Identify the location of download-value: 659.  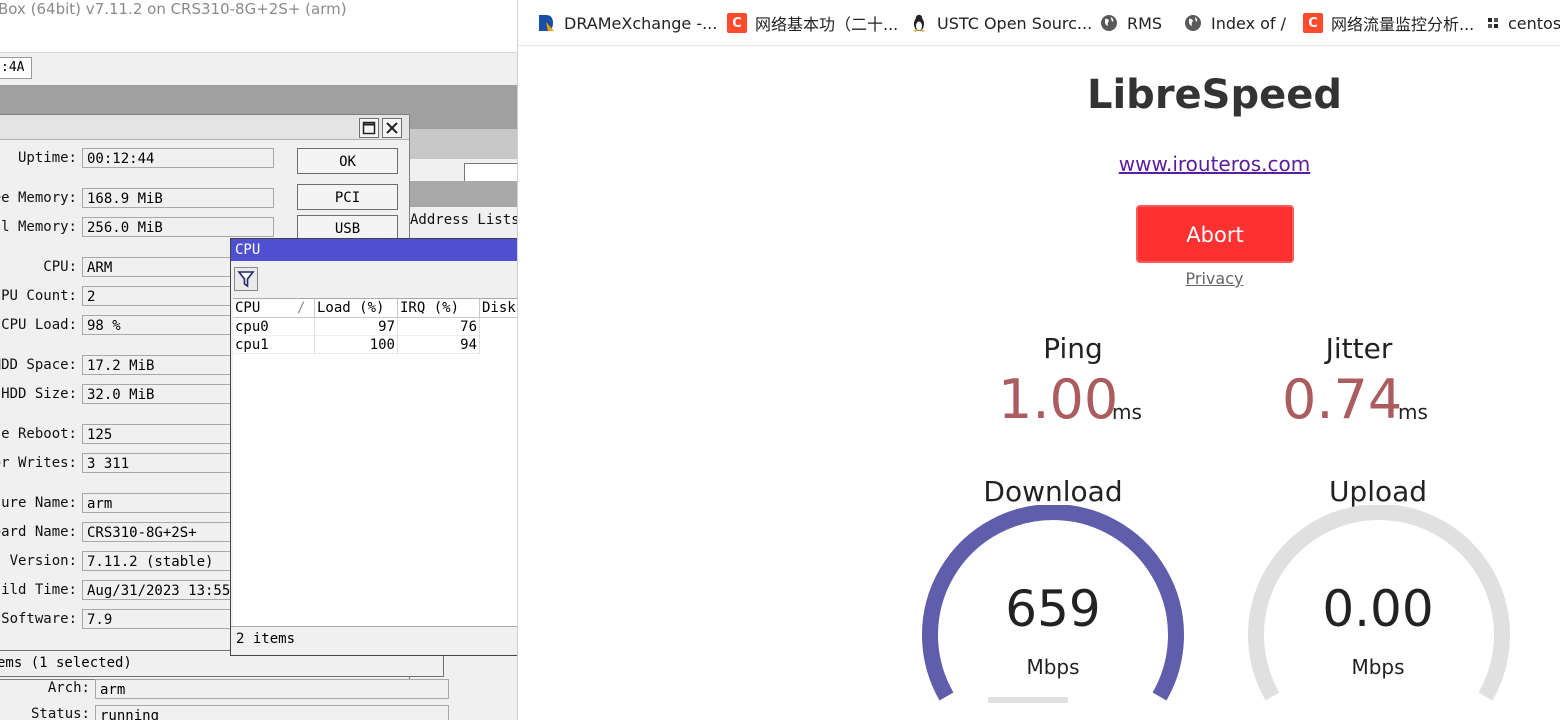
(1053, 609).